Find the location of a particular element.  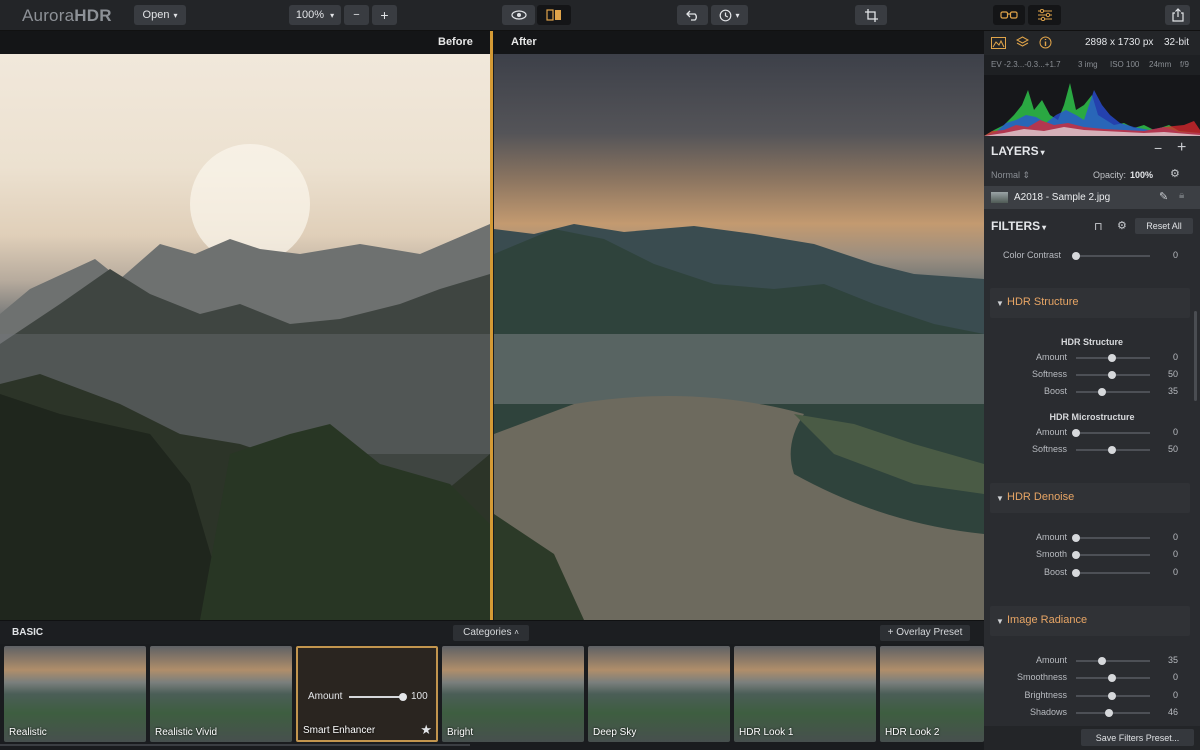

open-button: Open ▾ is located at coordinates (160, 15).